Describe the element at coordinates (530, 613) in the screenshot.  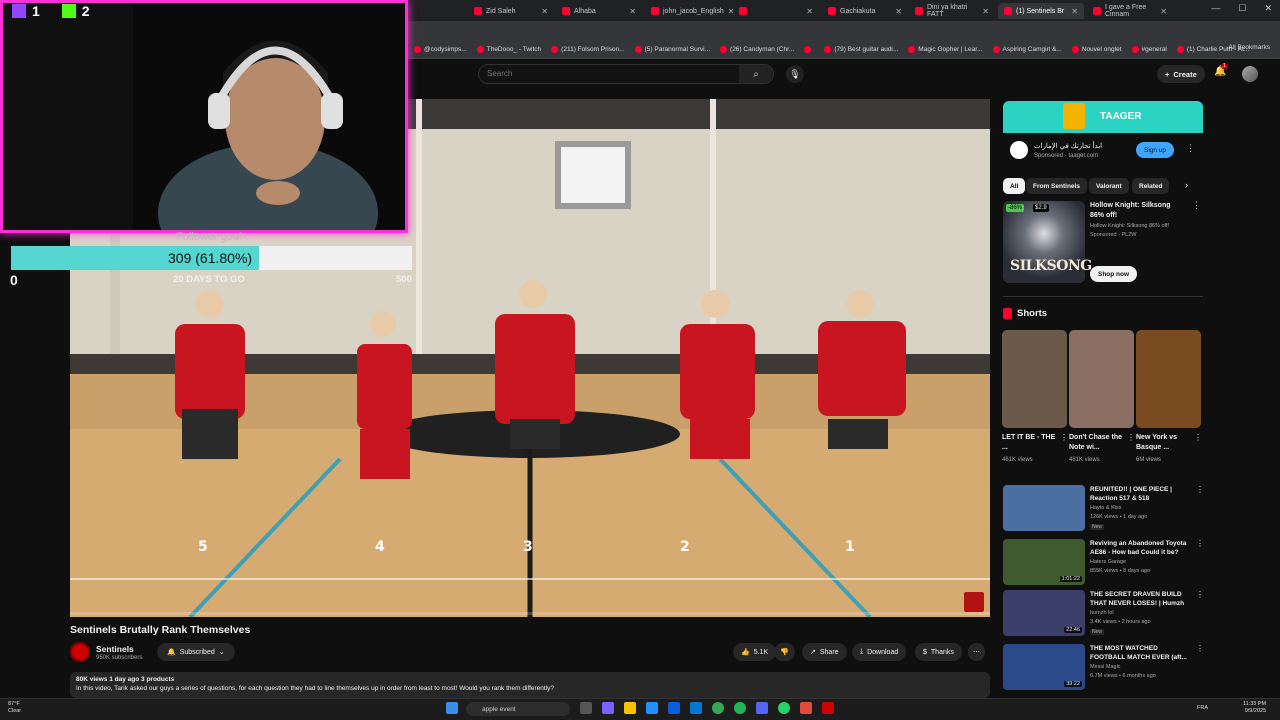
I see `video-progress-bar` at that location.